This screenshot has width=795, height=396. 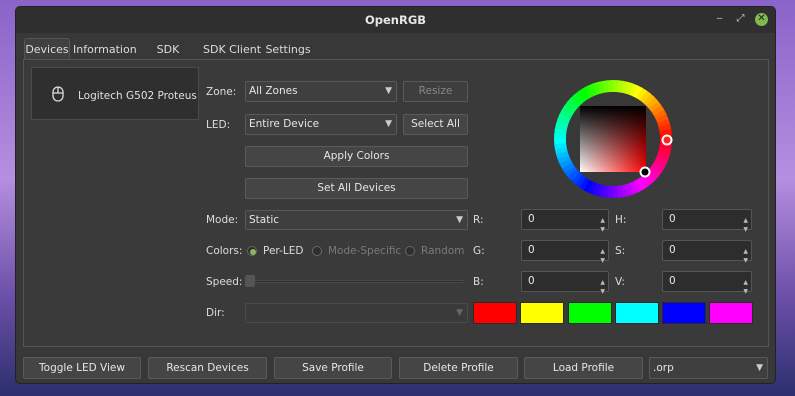 I want to click on b-label: B:, so click(x=478, y=282).